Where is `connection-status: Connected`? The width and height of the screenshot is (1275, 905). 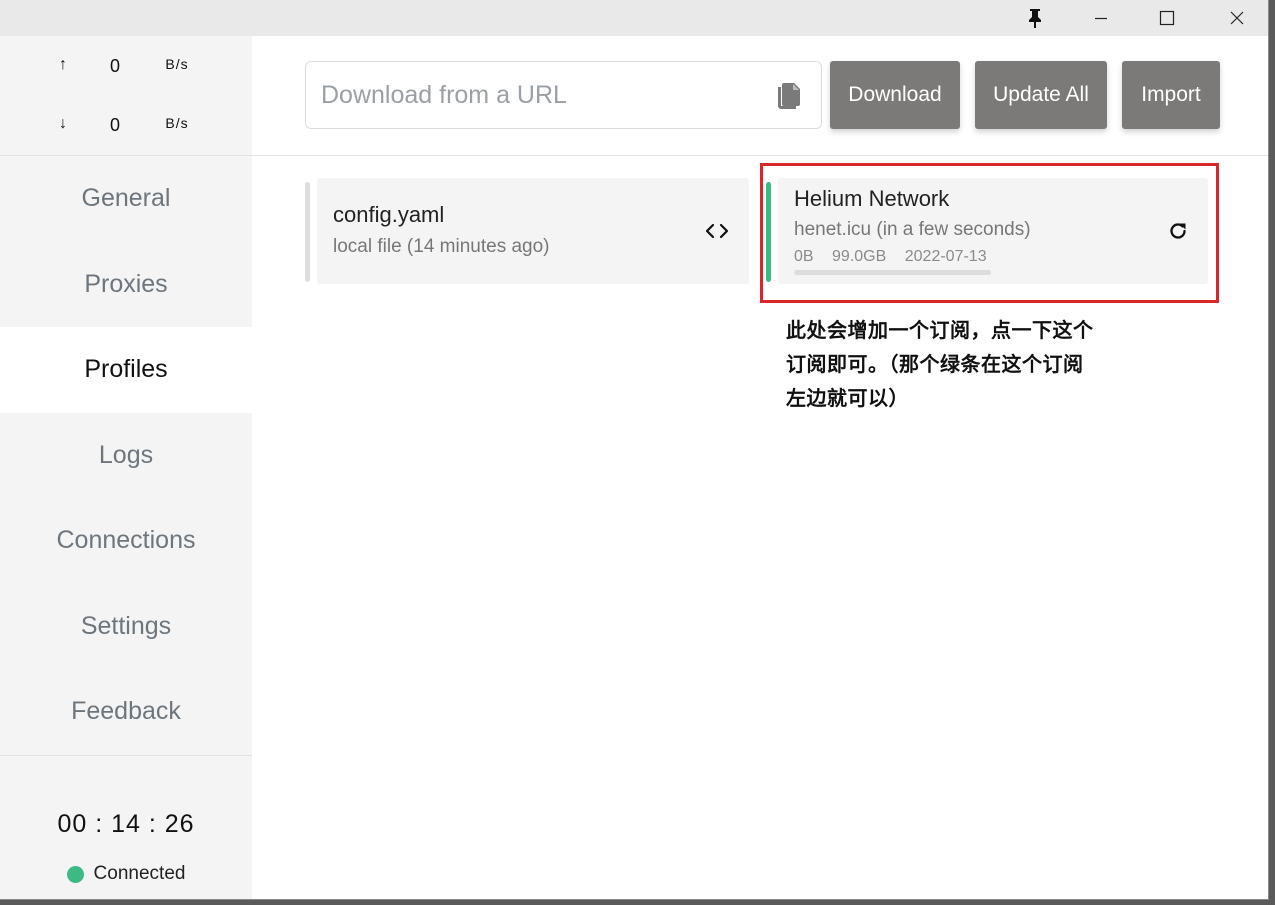 connection-status: Connected is located at coordinates (126, 874).